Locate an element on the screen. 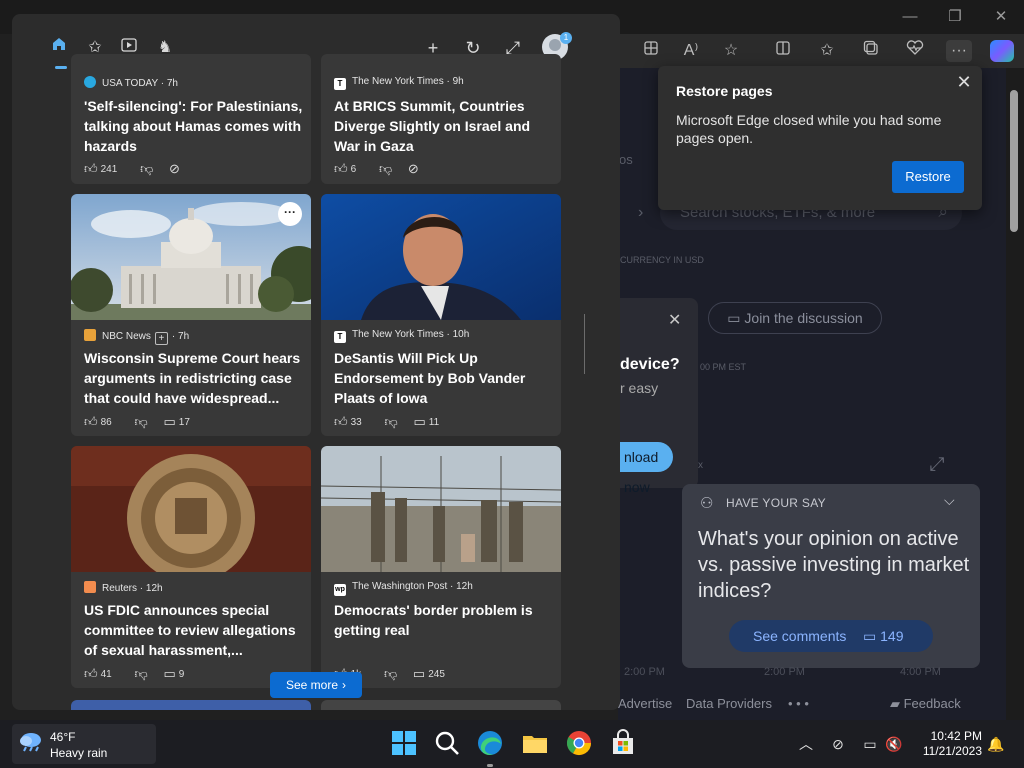 Image resolution: width=1024 pixels, height=768 pixels. browser-essentials-icon is located at coordinates (915, 51).